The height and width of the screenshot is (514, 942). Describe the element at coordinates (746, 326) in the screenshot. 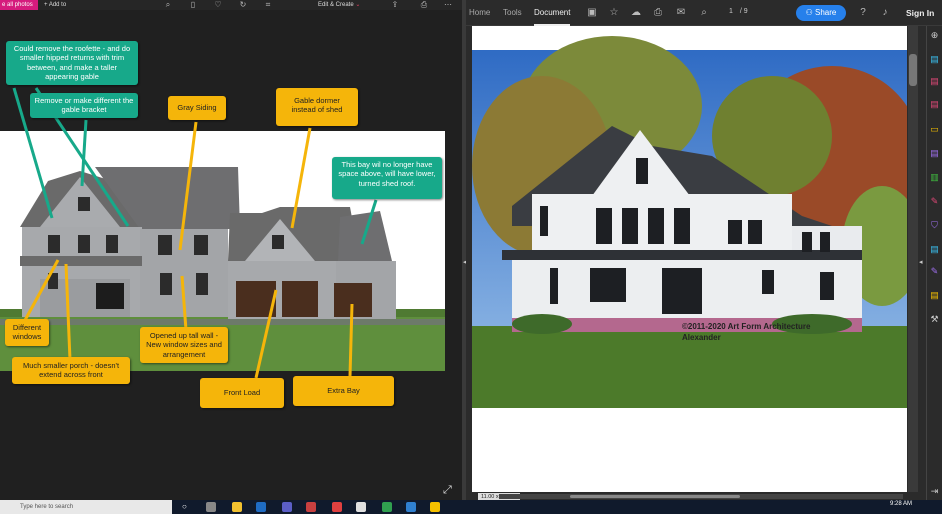

I see `copyright-watermark: ©2011-2020 Art Form Architecture` at that location.